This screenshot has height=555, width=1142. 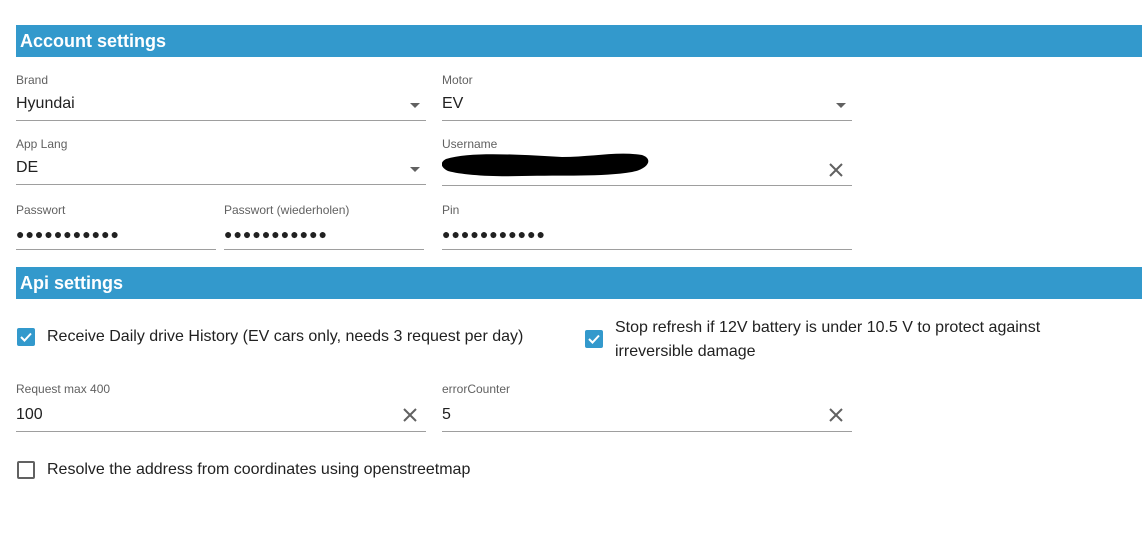 What do you see at coordinates (276, 234) in the screenshot?
I see `password-repeat-value: ●●●●●●●●●●●` at bounding box center [276, 234].